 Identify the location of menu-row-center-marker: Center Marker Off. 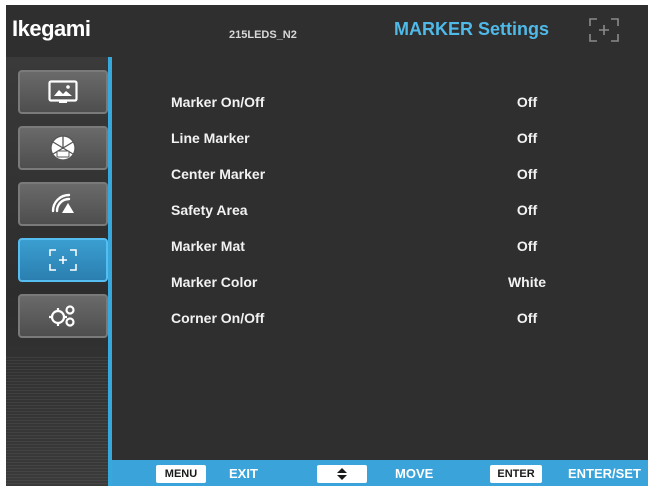
(380, 174).